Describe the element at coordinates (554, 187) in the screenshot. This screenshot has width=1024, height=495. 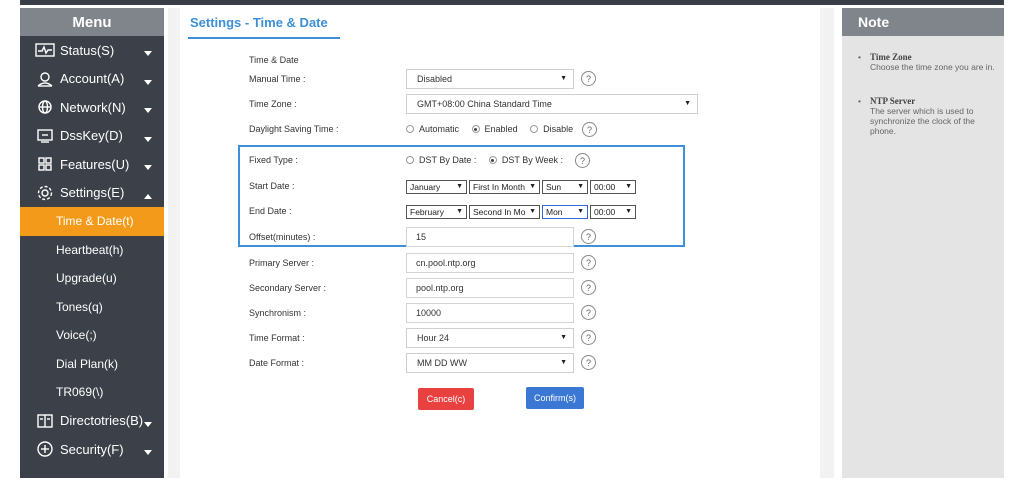
I see `select-value: Sun` at that location.